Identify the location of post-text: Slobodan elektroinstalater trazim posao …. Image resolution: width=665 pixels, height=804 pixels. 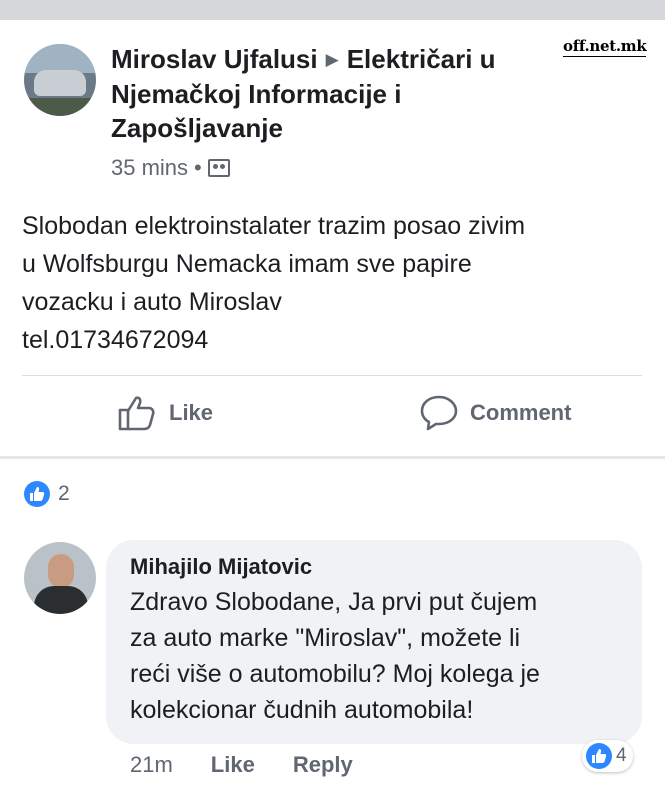
(274, 283).